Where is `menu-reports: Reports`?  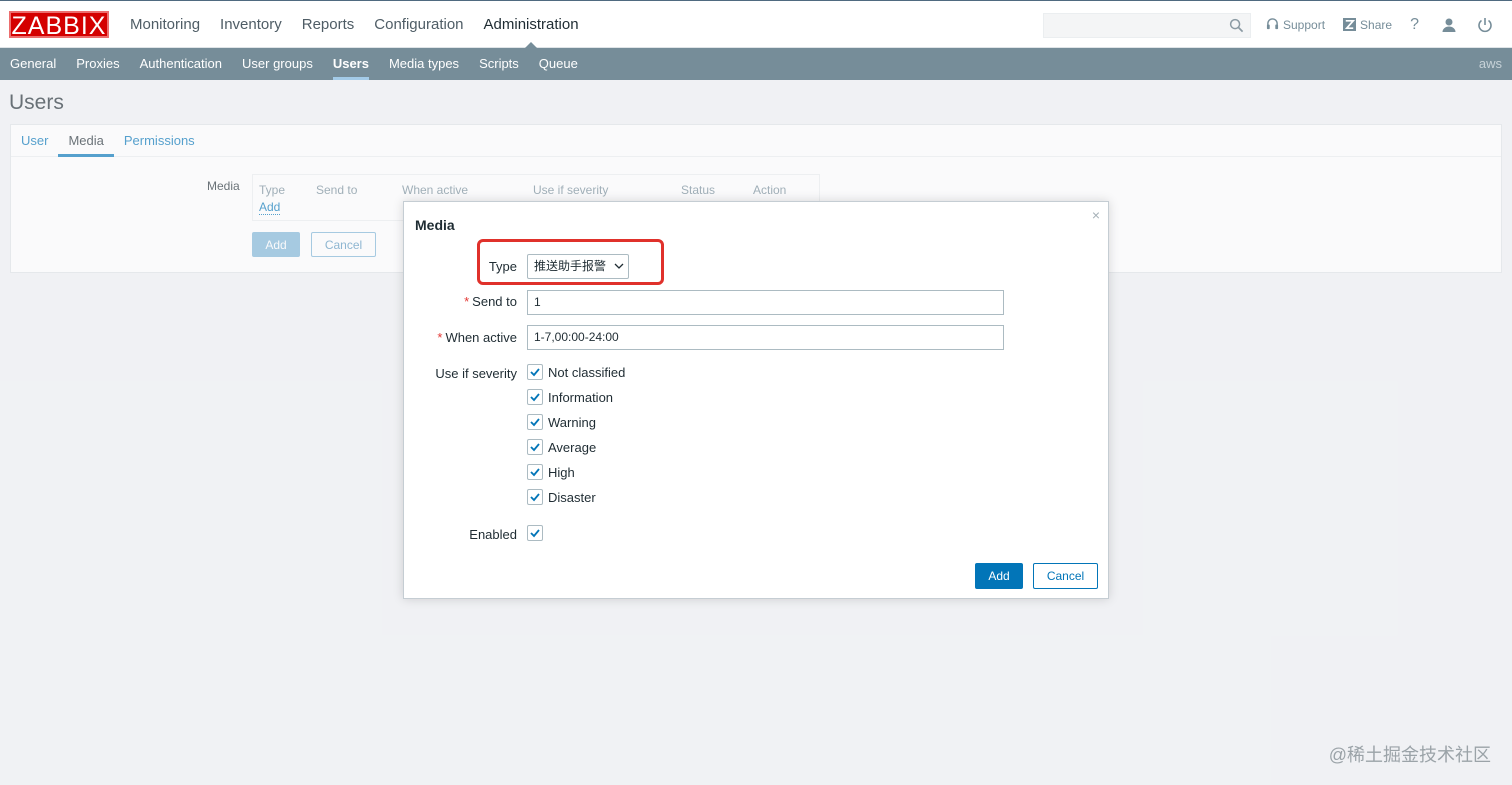
menu-reports: Reports is located at coordinates (328, 24).